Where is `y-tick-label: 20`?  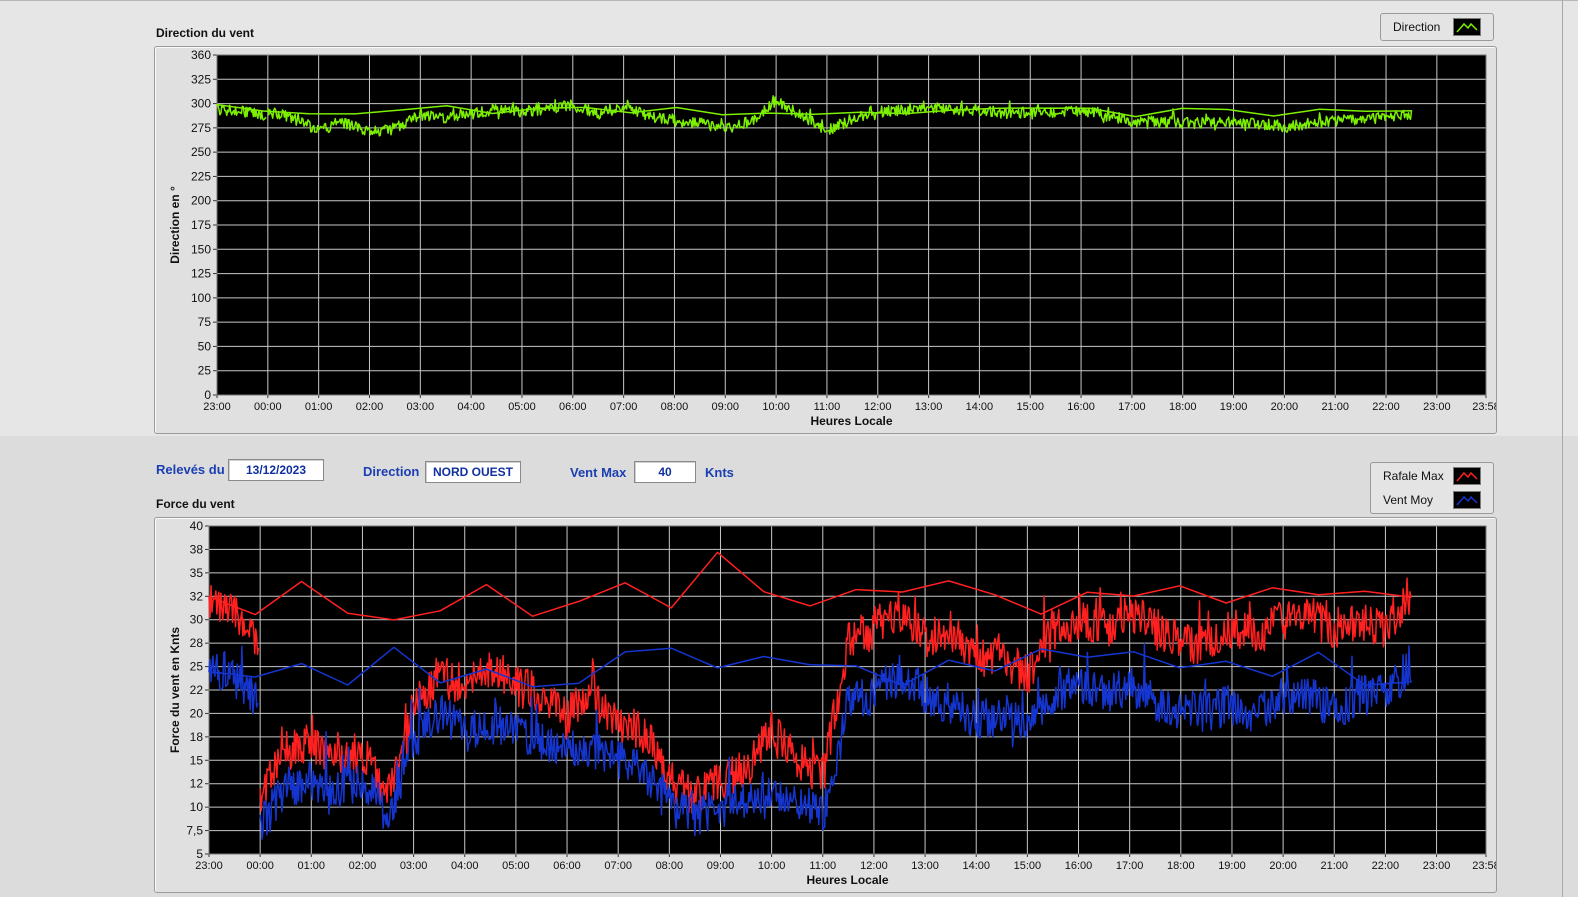 y-tick-label: 20 is located at coordinates (197, 713).